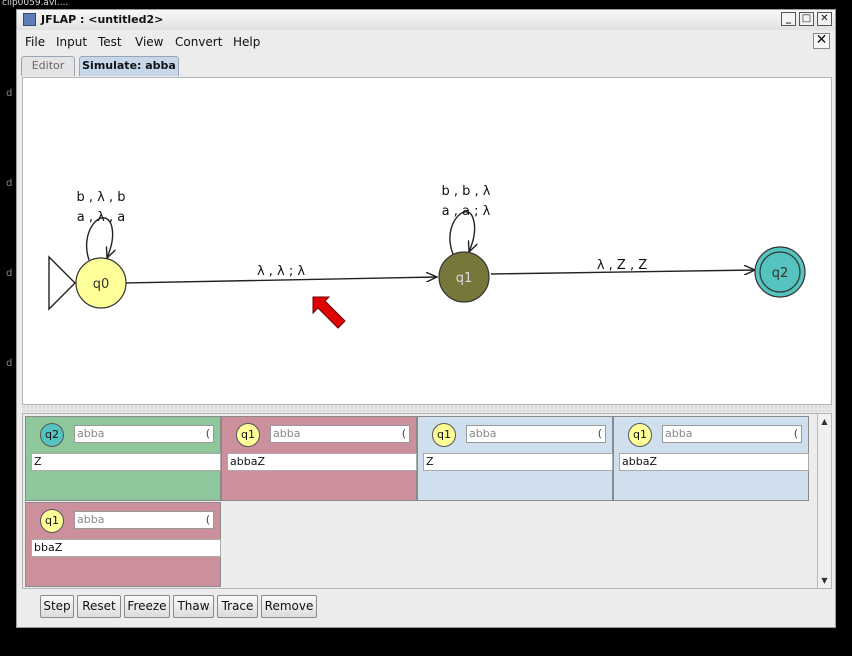 The height and width of the screenshot is (656, 852). I want to click on configuration-card: q2 abba ( Z, so click(123, 458).